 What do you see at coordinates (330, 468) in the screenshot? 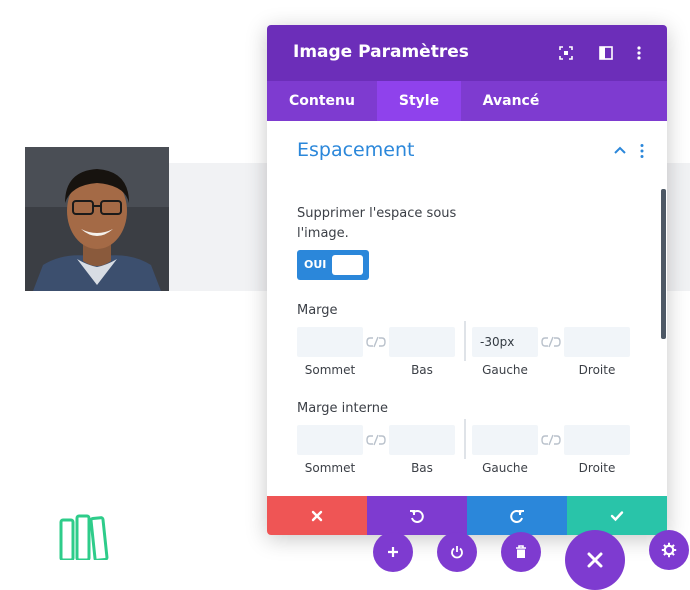
I see `padding-top-label: Sommet` at bounding box center [330, 468].